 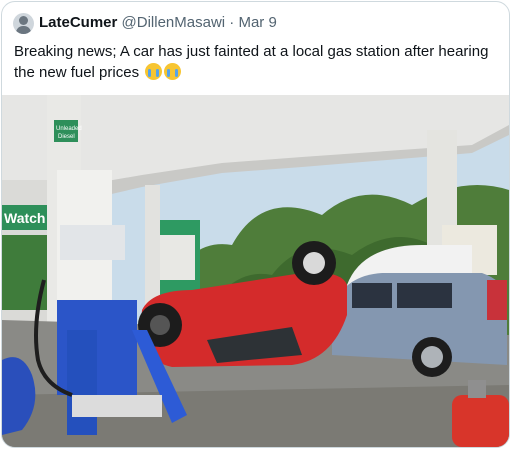 What do you see at coordinates (66, 137) in the screenshot?
I see `pump-label-diesel: Diesel` at bounding box center [66, 137].